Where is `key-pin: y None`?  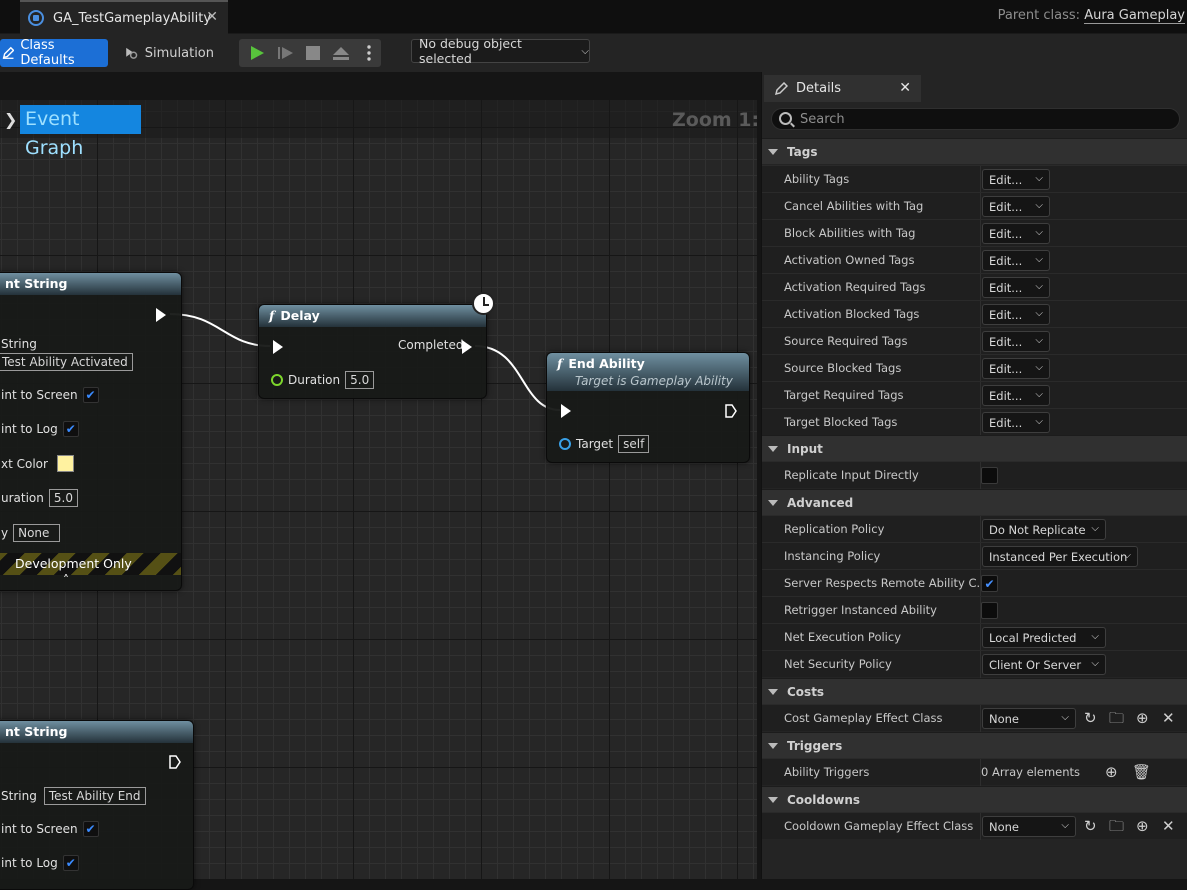 key-pin: y None is located at coordinates (31, 533).